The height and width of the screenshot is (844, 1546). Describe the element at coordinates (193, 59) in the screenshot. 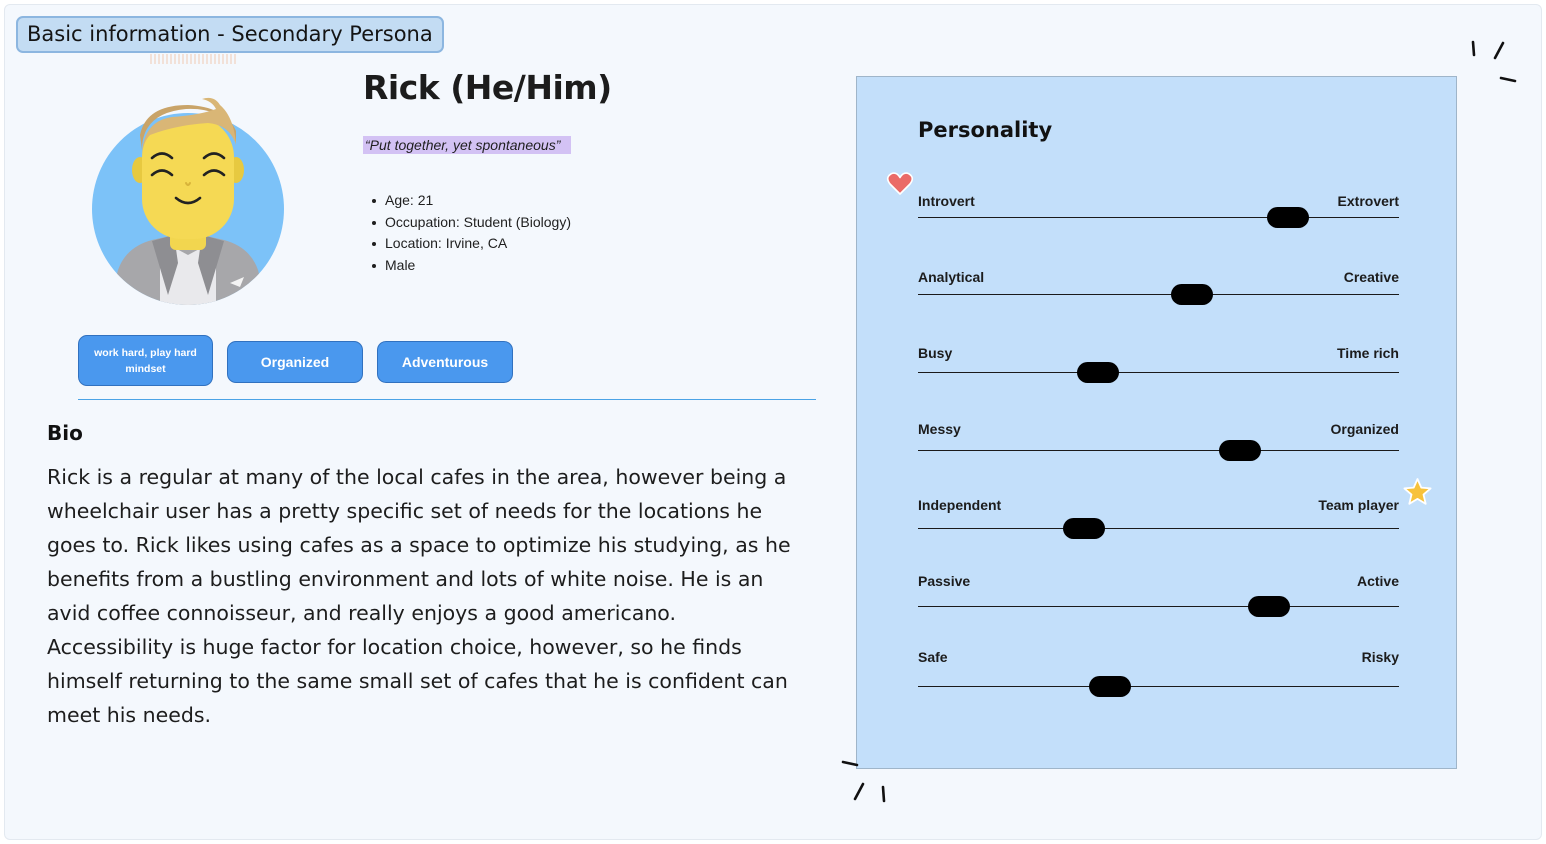

I see `tag-residue-decoration` at that location.